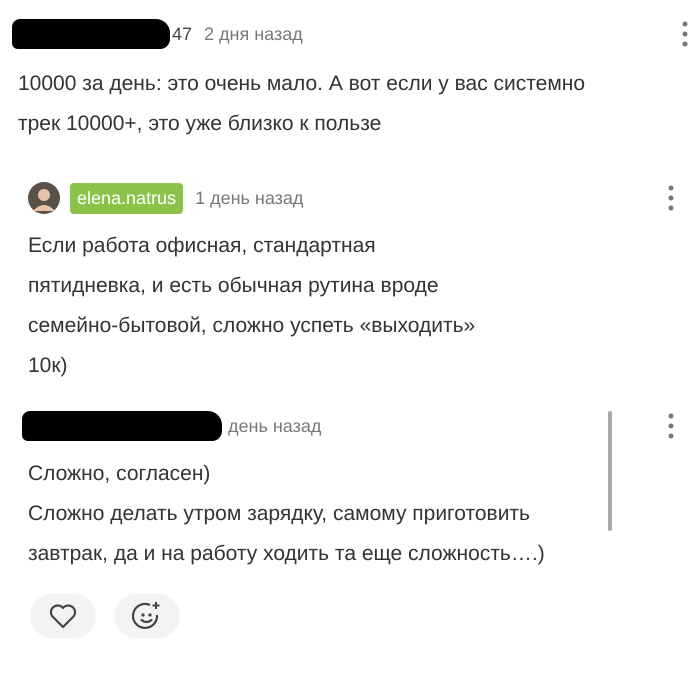  I want to click on like-button, so click(63, 616).